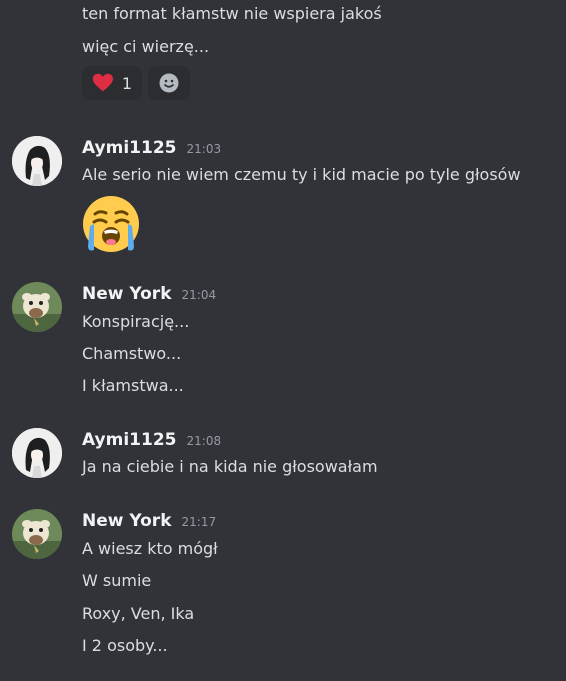  I want to click on reaction-heart: 1, so click(112, 83).